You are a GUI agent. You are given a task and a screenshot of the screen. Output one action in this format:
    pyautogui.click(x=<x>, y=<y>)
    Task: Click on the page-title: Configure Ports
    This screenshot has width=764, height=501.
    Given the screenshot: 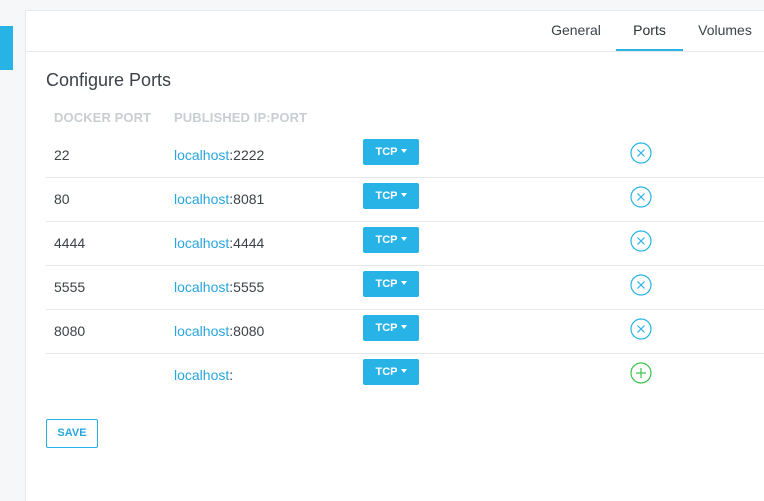 What is the action you would take?
    pyautogui.click(x=109, y=80)
    